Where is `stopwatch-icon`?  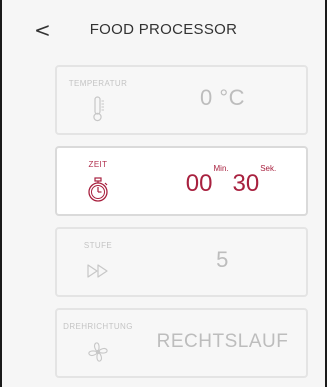 stopwatch-icon is located at coordinates (98, 190).